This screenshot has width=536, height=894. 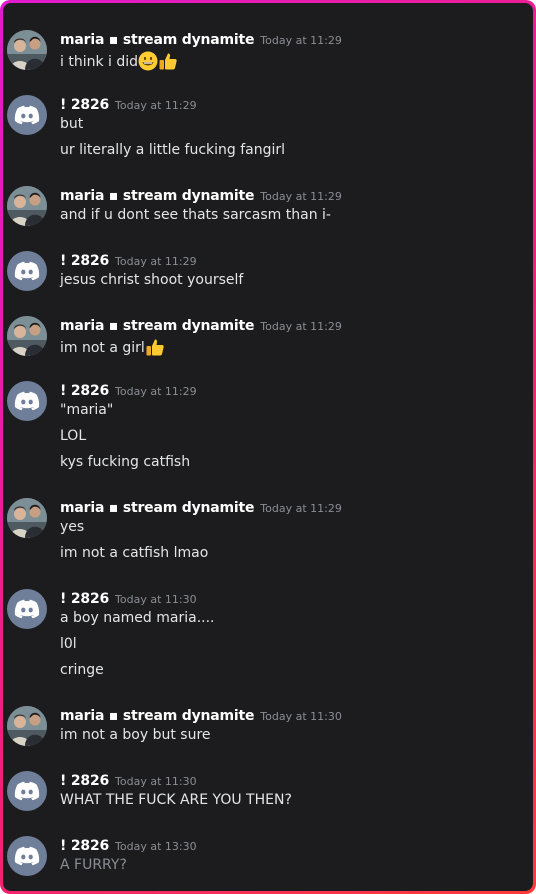 I want to click on message-text: A FURRY?, so click(x=93, y=865).